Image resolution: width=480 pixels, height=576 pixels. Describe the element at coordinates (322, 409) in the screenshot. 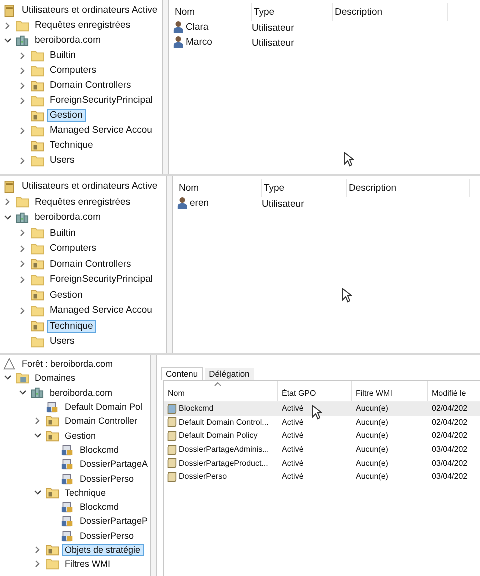

I see `list-row: Blockcmd Activé Aucun(e) 02/04/202` at that location.